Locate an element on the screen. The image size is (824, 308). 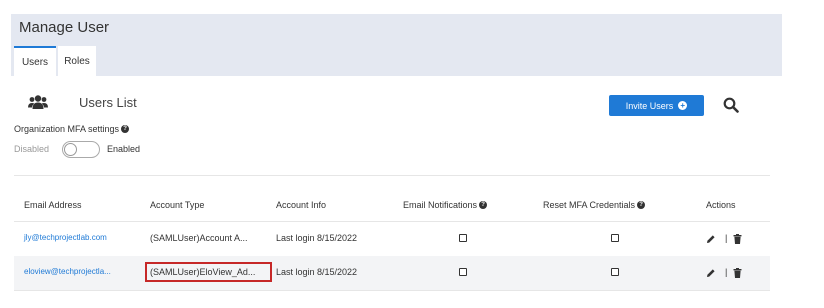
plus-circle-icon: + is located at coordinates (683, 105).